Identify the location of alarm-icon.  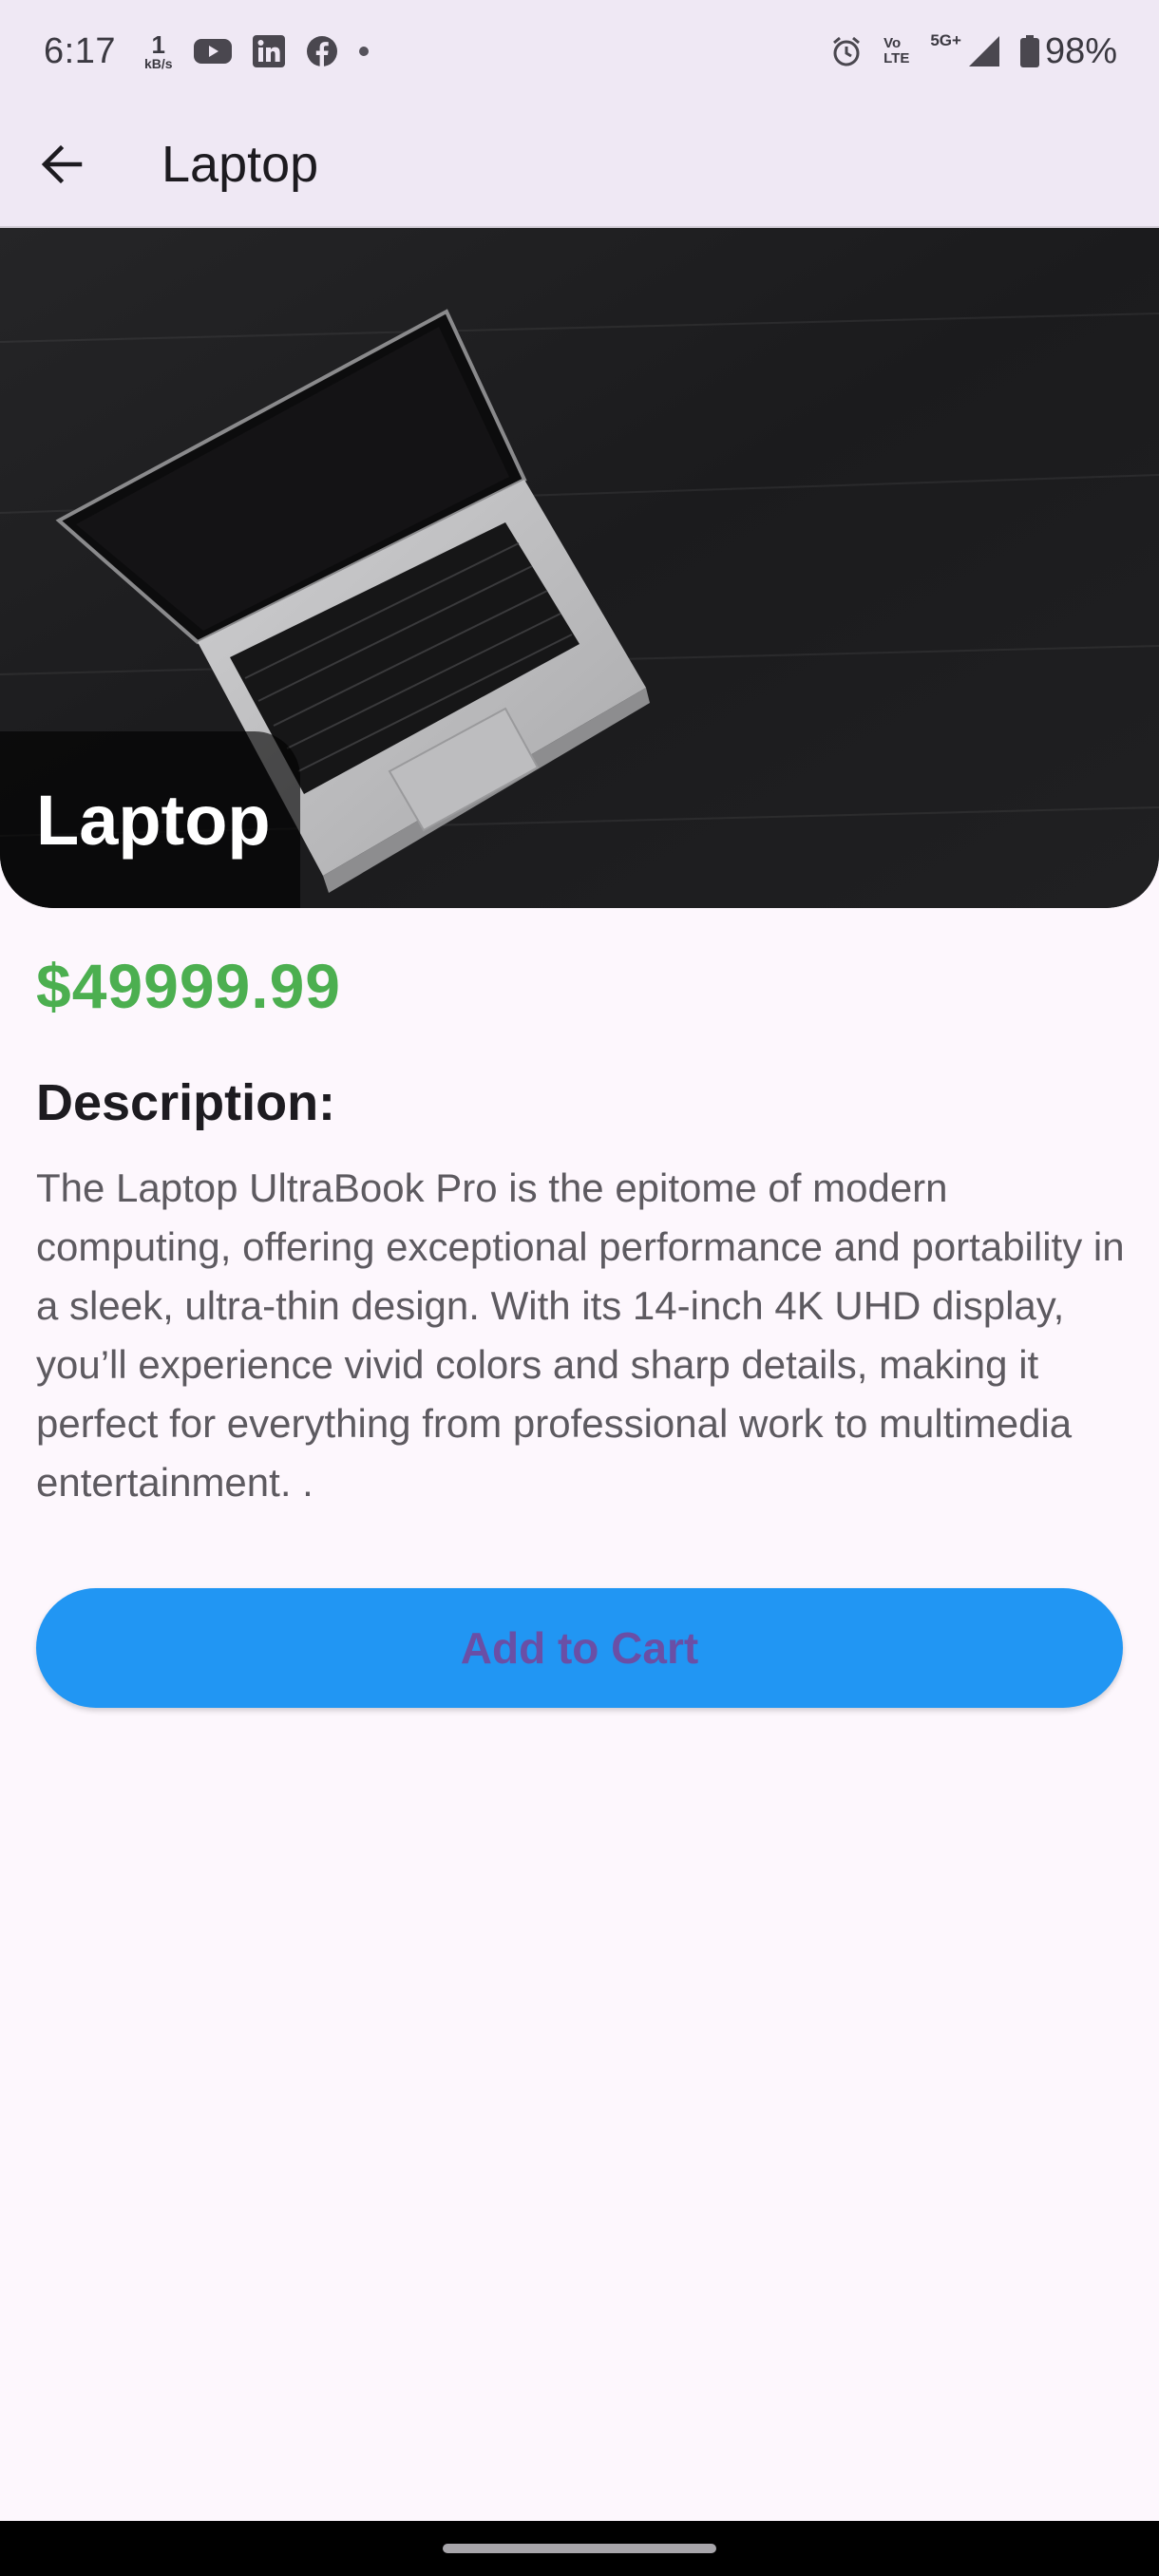
(846, 51).